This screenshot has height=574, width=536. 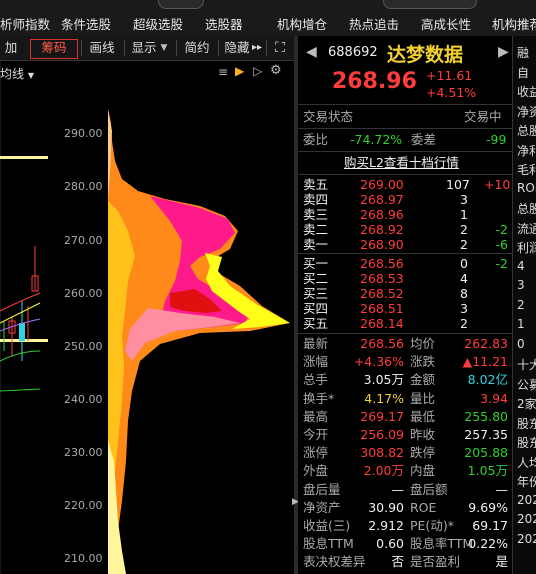 What do you see at coordinates (158, 23) in the screenshot?
I see `menu-super-select: 超级选股` at bounding box center [158, 23].